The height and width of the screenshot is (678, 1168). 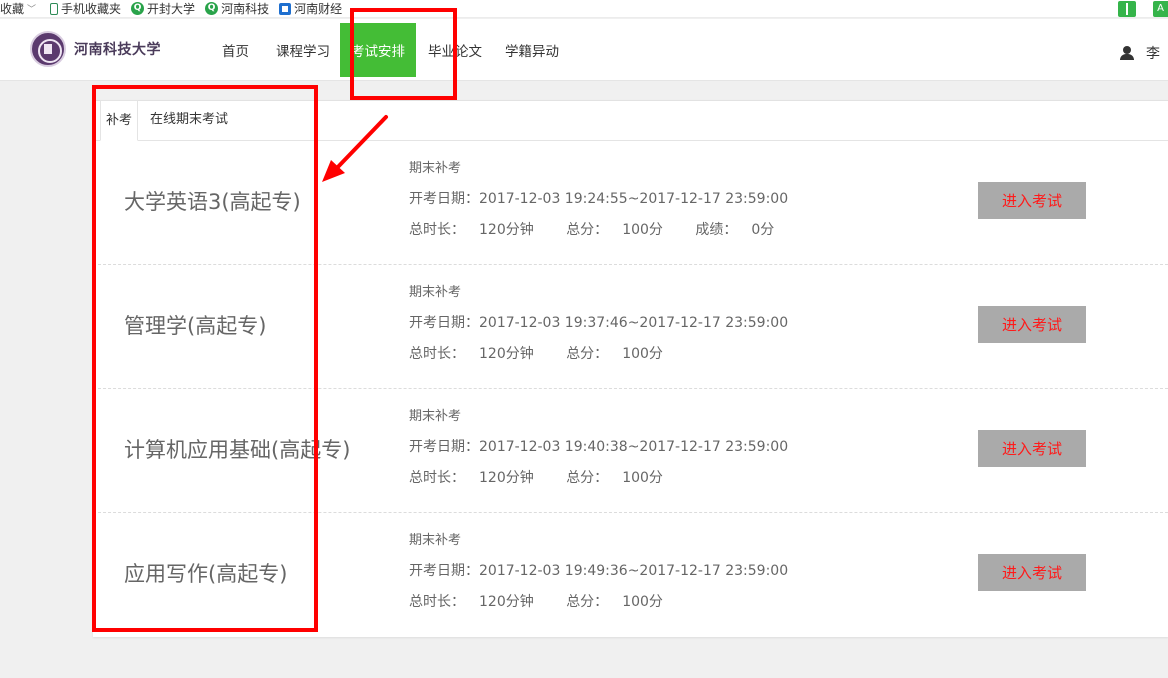 What do you see at coordinates (206, 574) in the screenshot?
I see `exam-title: 应用写作(高起专)` at bounding box center [206, 574].